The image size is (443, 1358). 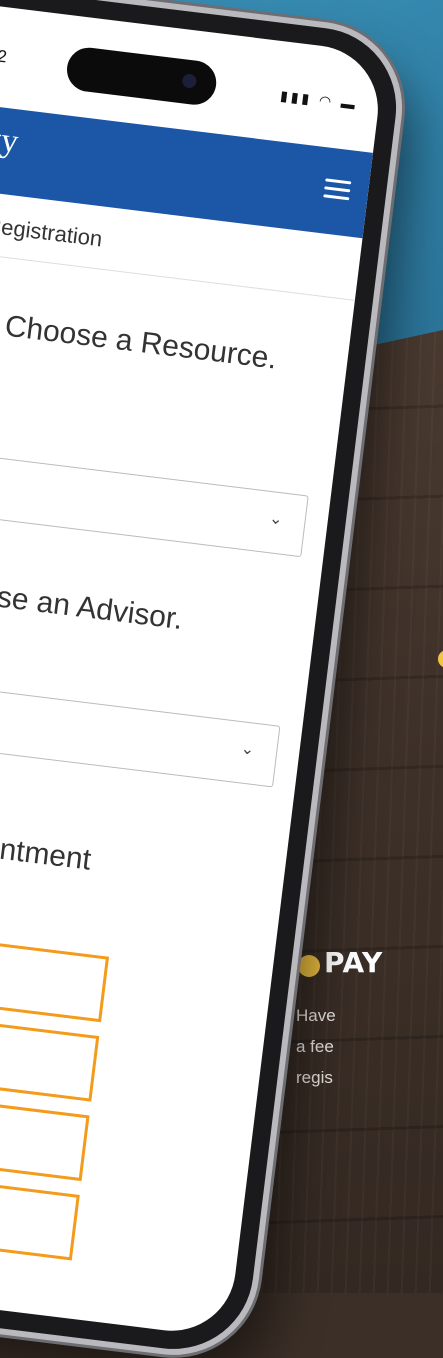 What do you see at coordinates (349, 103) in the screenshot?
I see `battery-icon: ▬` at bounding box center [349, 103].